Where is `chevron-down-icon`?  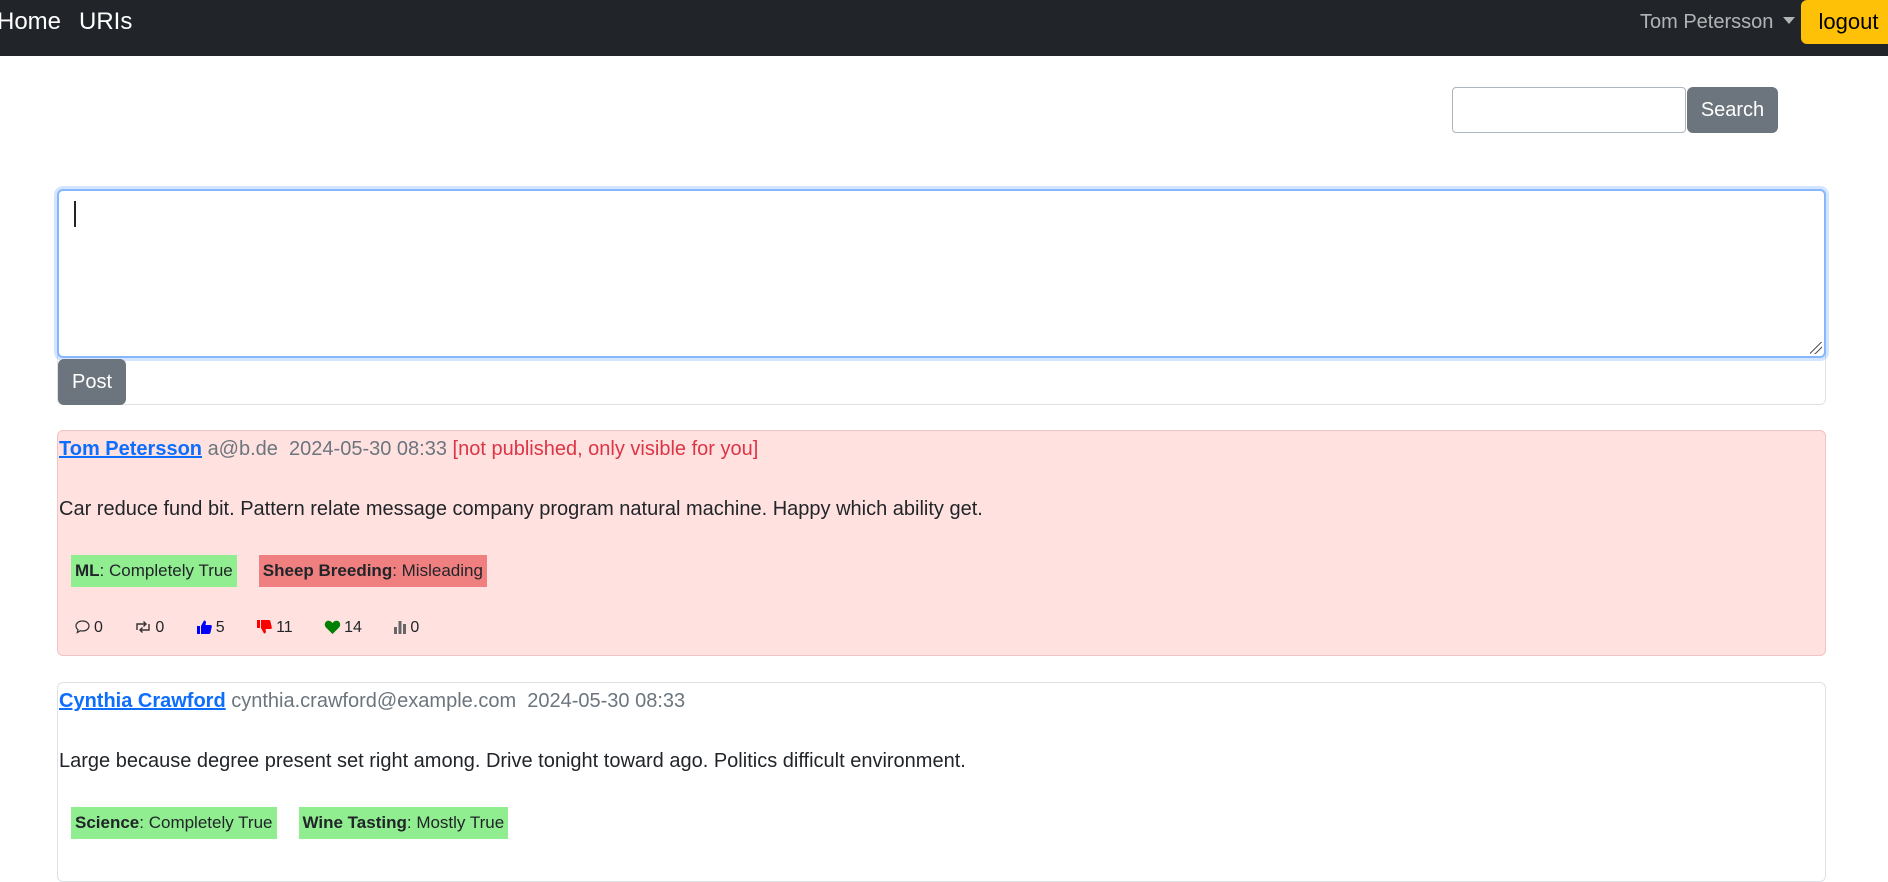 chevron-down-icon is located at coordinates (1789, 20).